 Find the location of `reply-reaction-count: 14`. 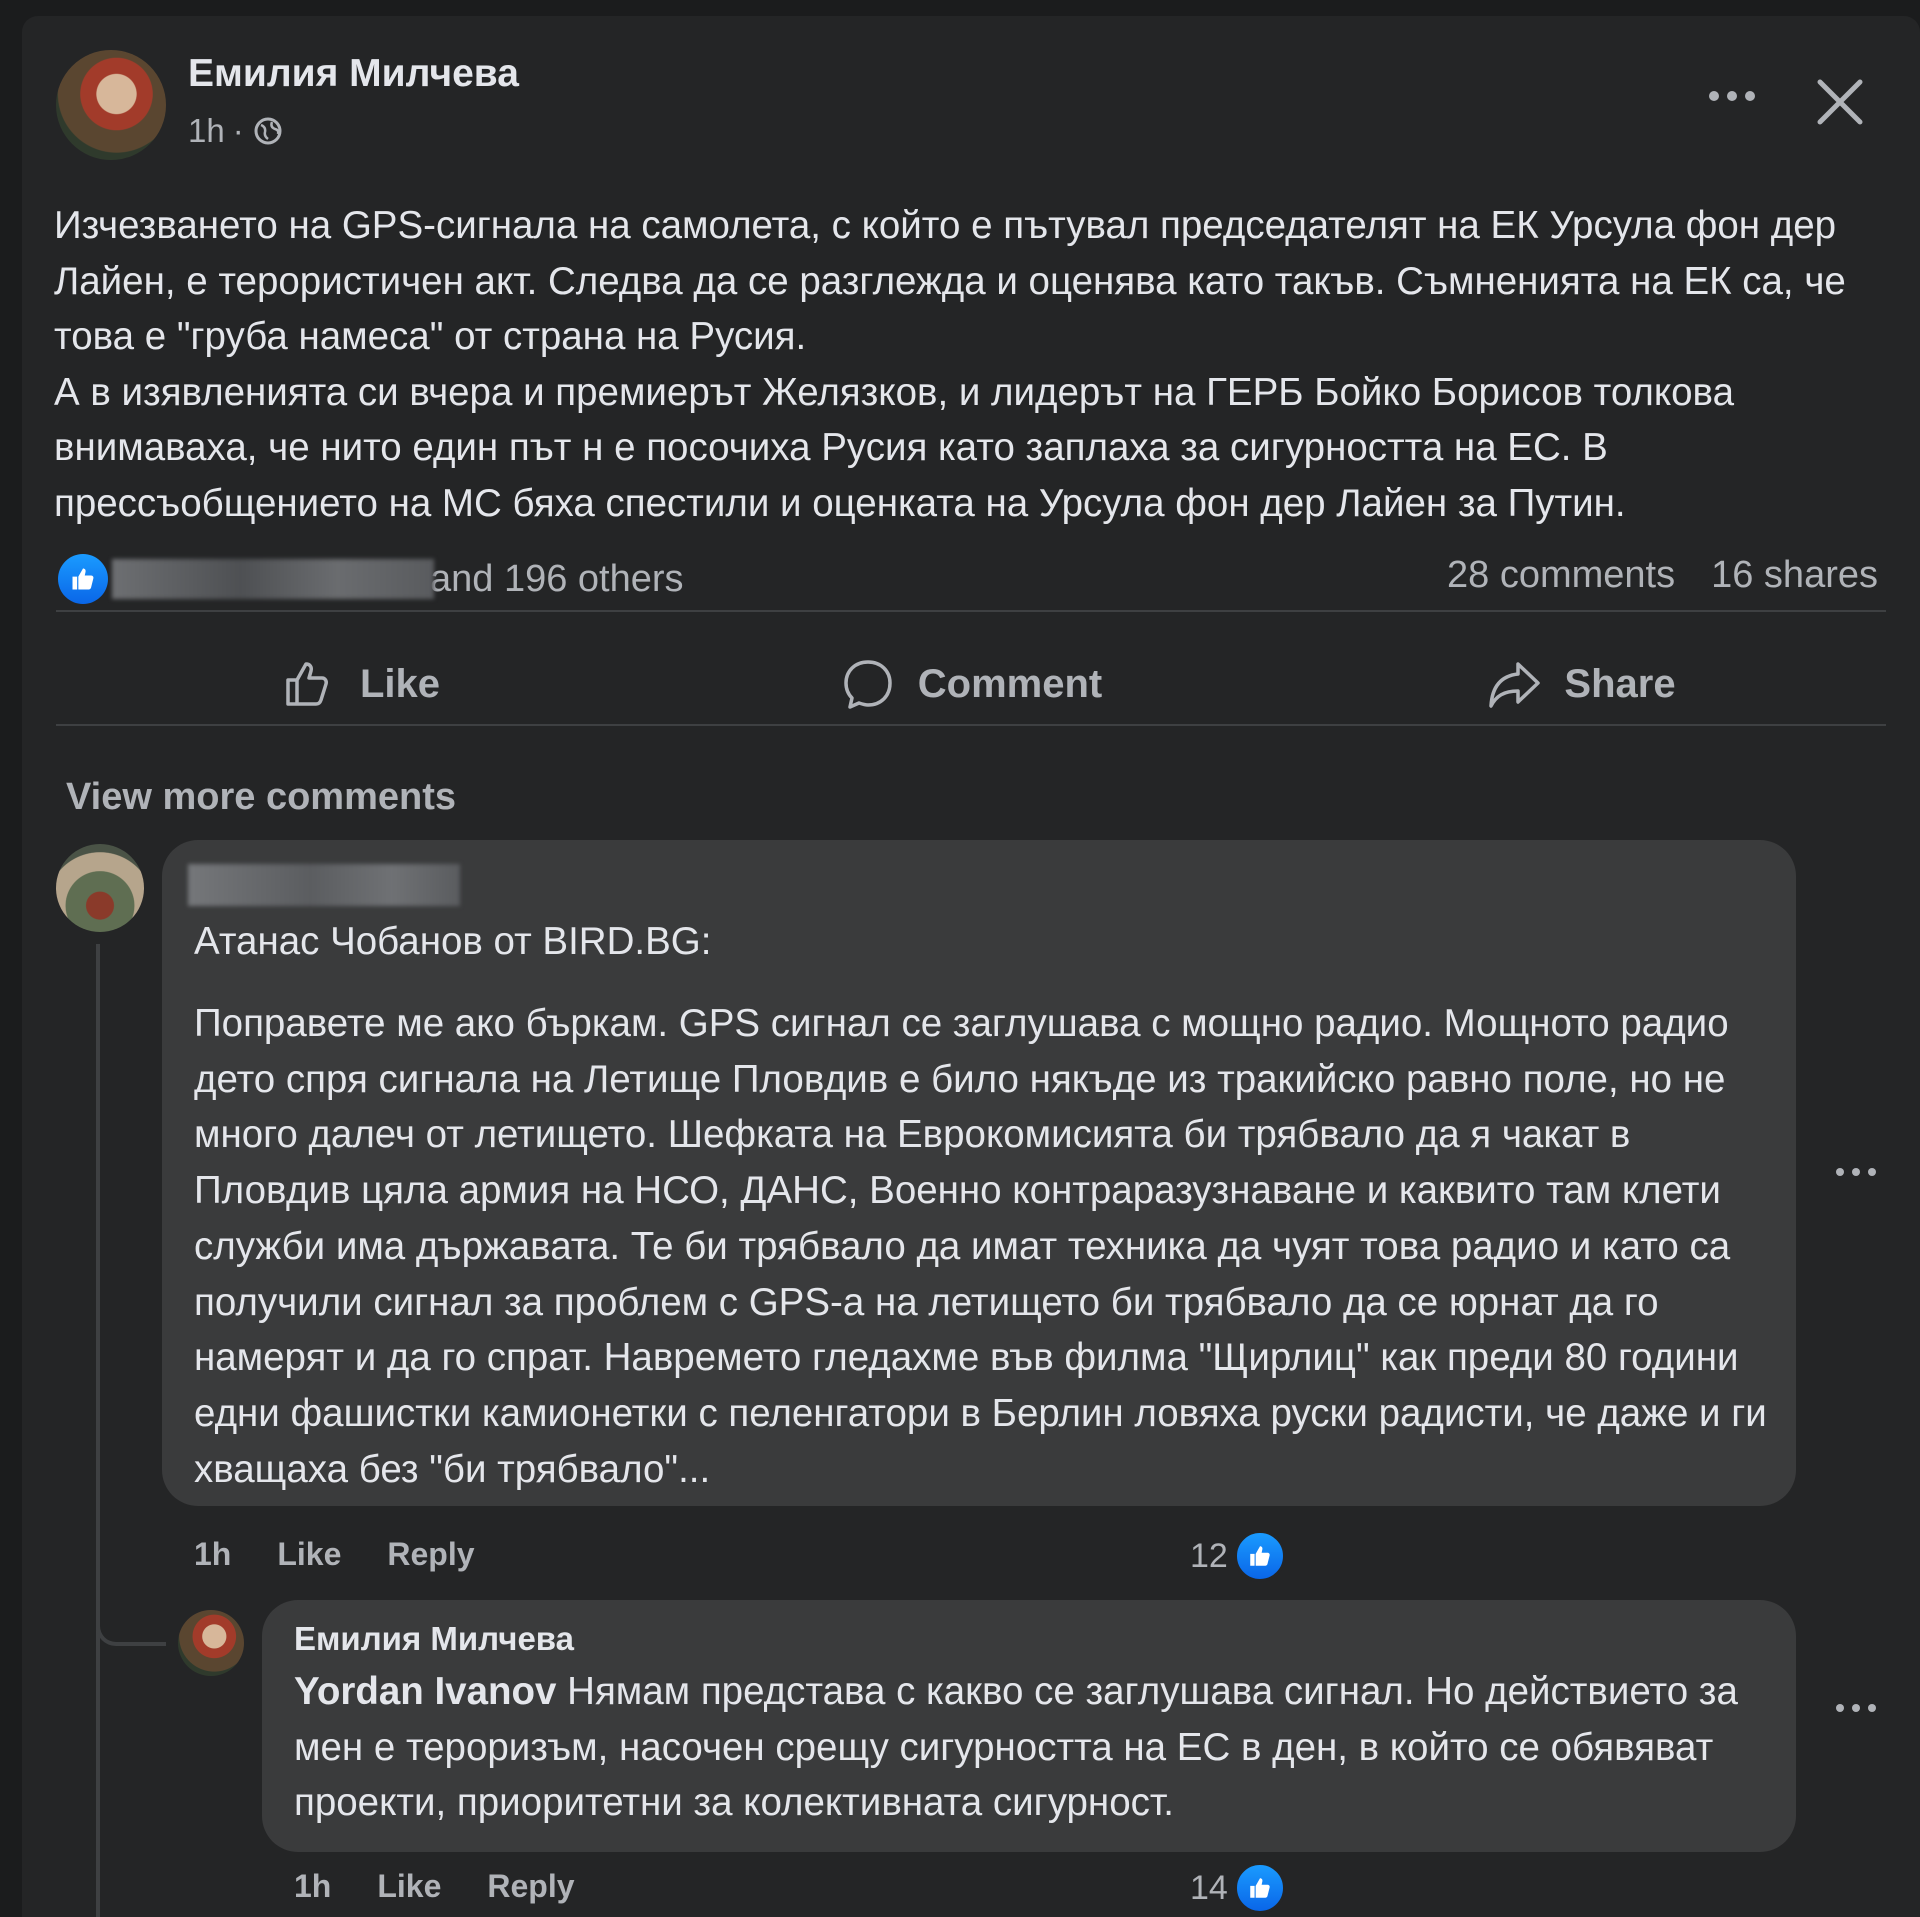

reply-reaction-count: 14 is located at coordinates (1209, 1887).